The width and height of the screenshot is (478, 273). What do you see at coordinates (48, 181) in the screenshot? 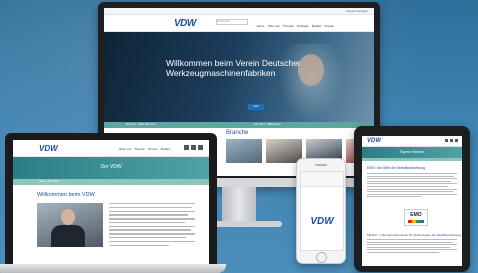
I see `breadcrumb-text: Home › Der VDW` at bounding box center [48, 181].